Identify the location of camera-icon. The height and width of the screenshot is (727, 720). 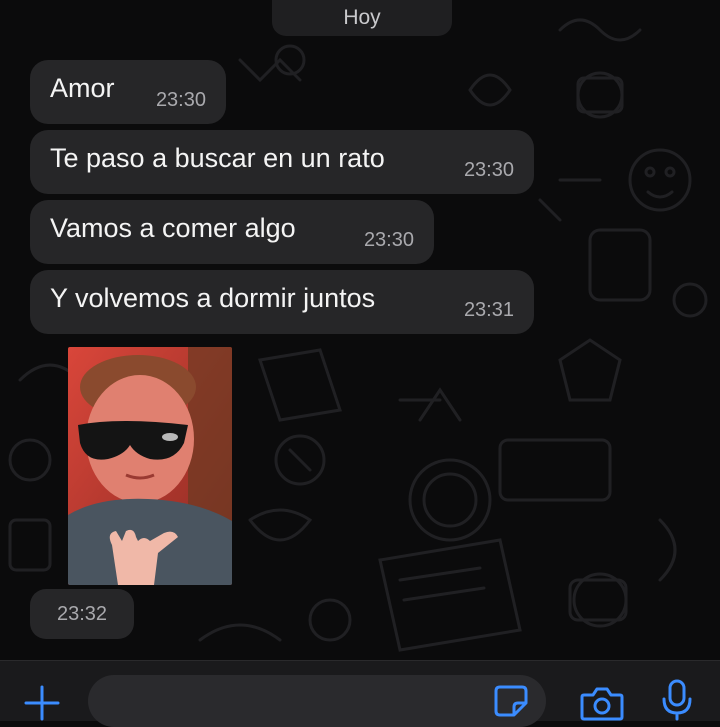
(602, 703).